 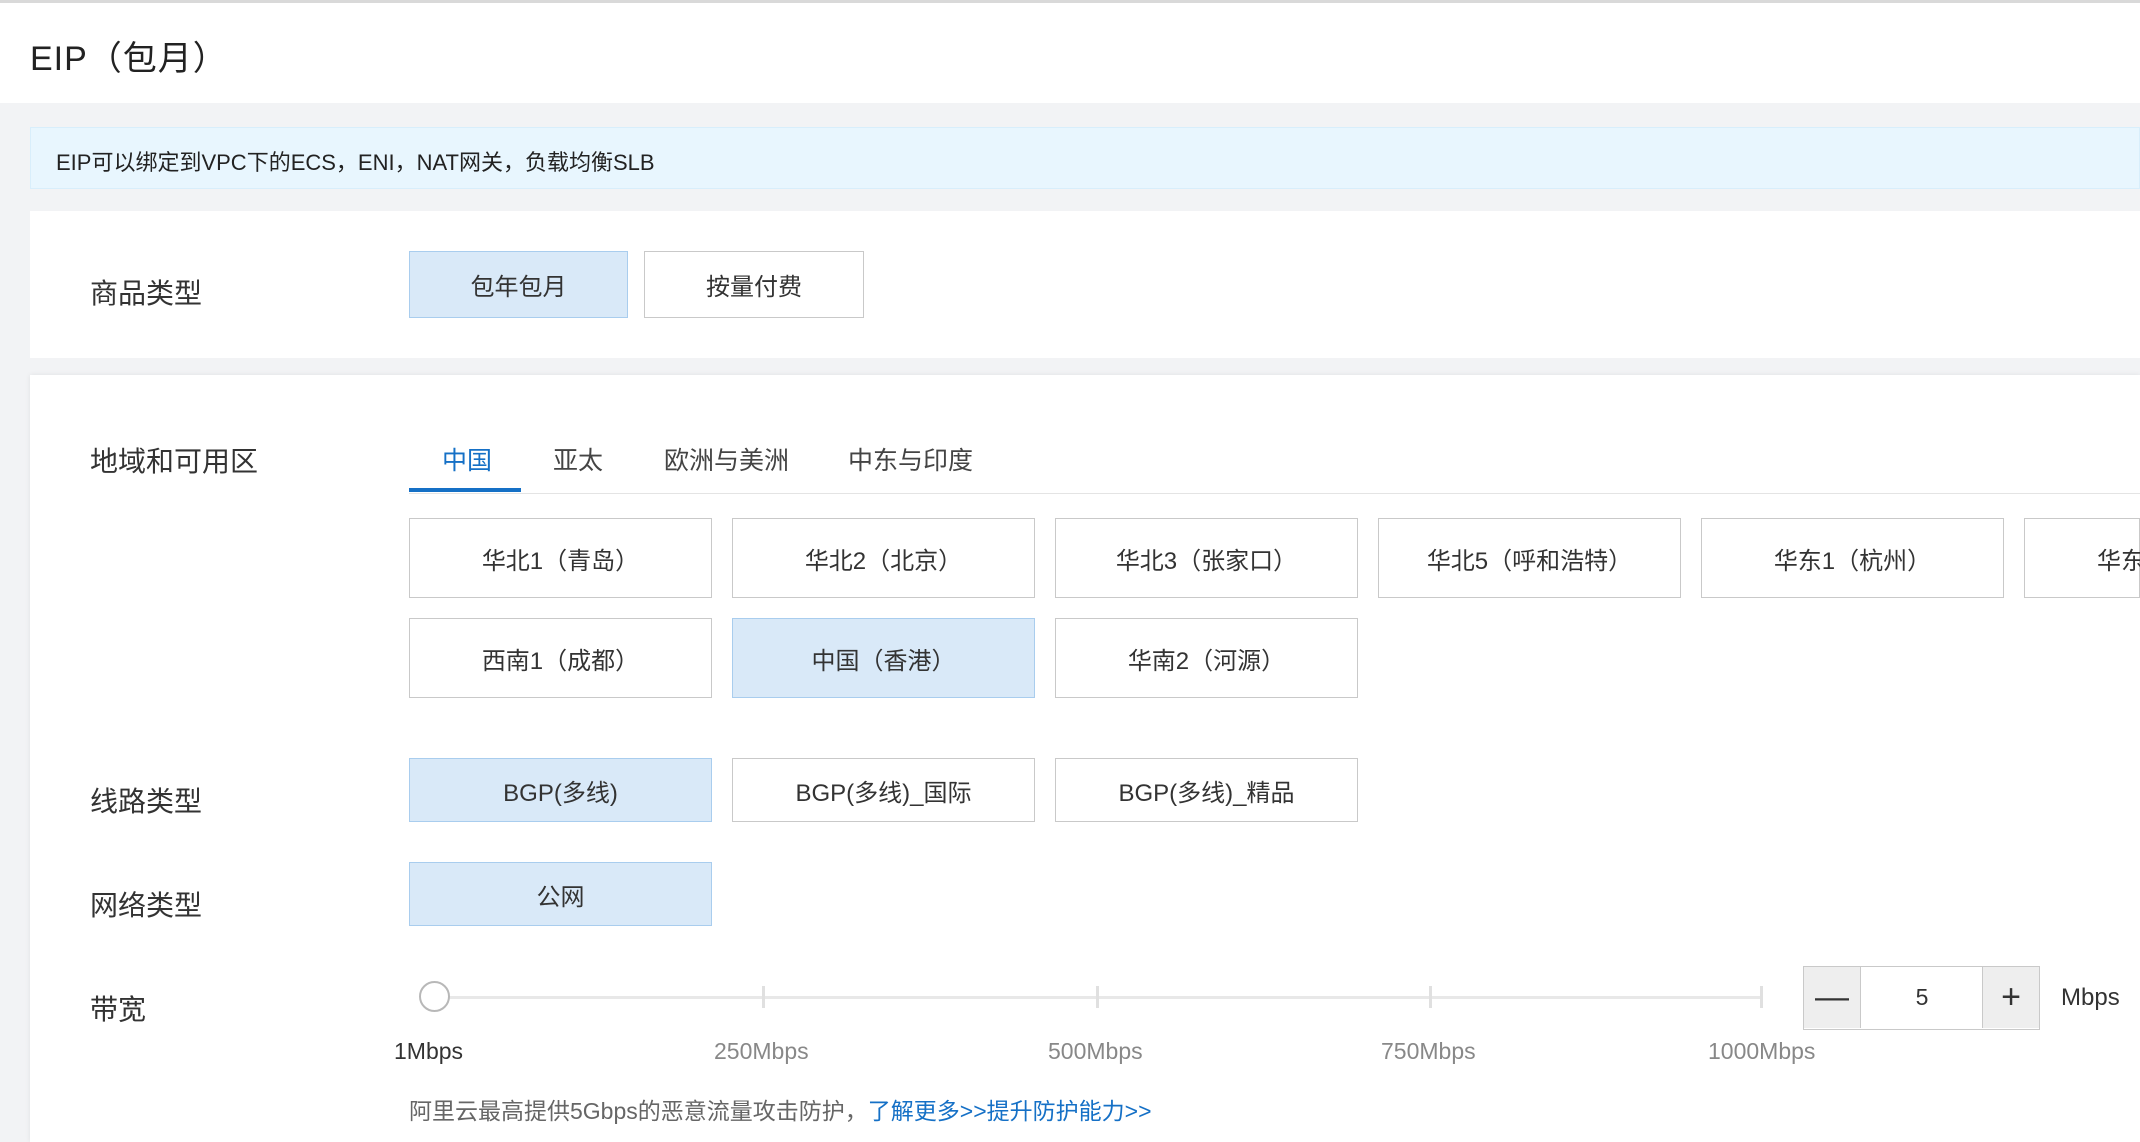 I want to click on region-option: 华北2（北京）, so click(x=883, y=558).